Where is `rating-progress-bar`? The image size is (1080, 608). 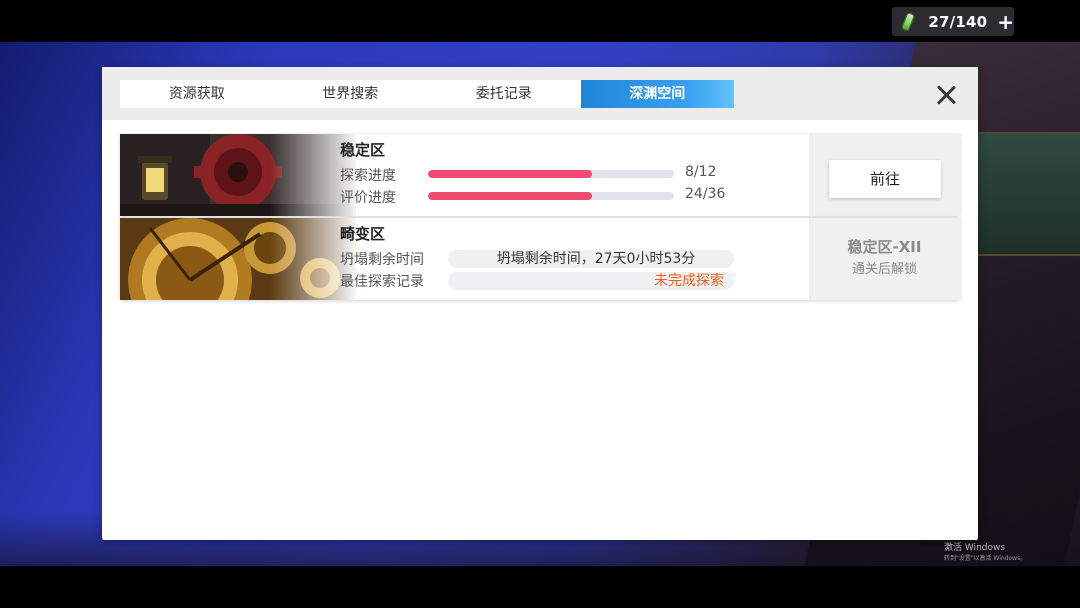
rating-progress-bar is located at coordinates (551, 196).